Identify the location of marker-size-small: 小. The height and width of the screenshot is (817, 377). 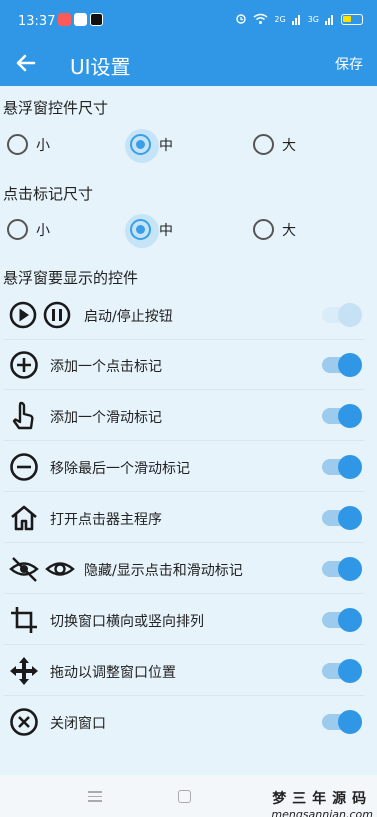
(28, 229).